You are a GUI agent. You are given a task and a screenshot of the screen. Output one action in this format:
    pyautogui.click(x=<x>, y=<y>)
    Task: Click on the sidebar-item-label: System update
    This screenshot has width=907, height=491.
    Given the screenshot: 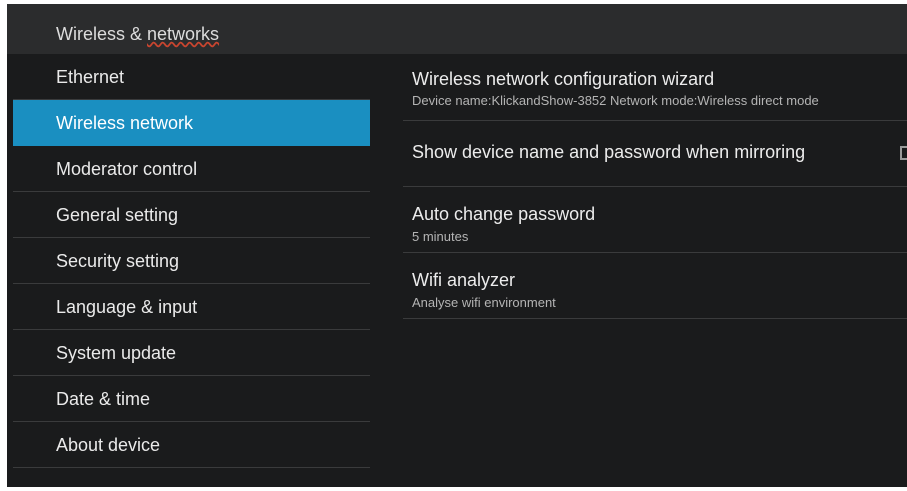 What is the action you would take?
    pyautogui.click(x=116, y=353)
    